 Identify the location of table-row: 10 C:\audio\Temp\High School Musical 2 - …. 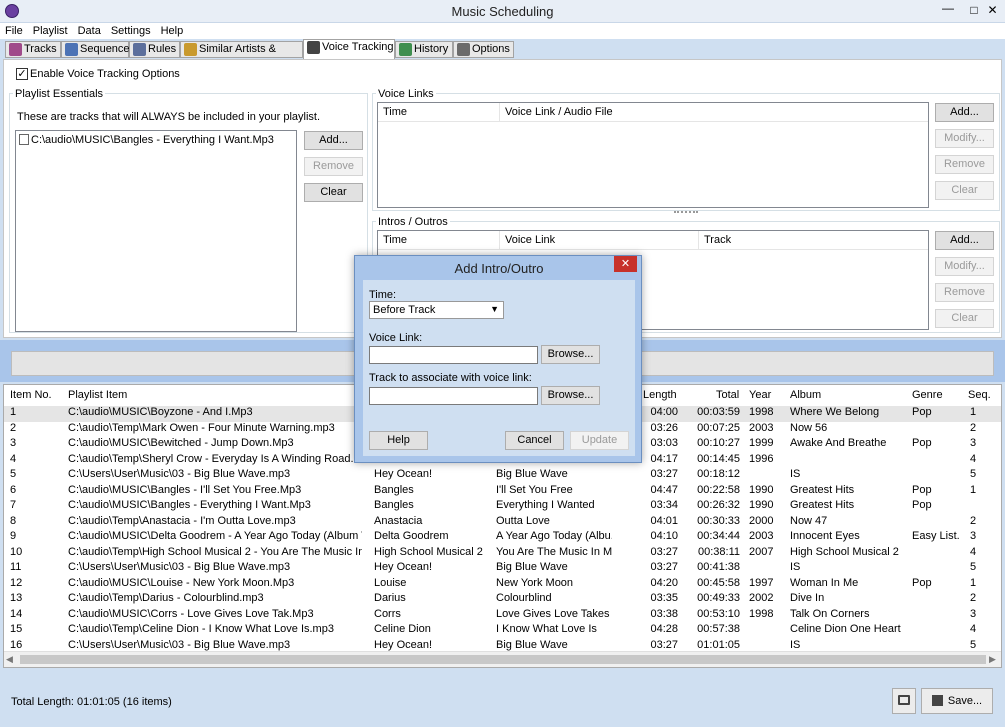
(502, 554).